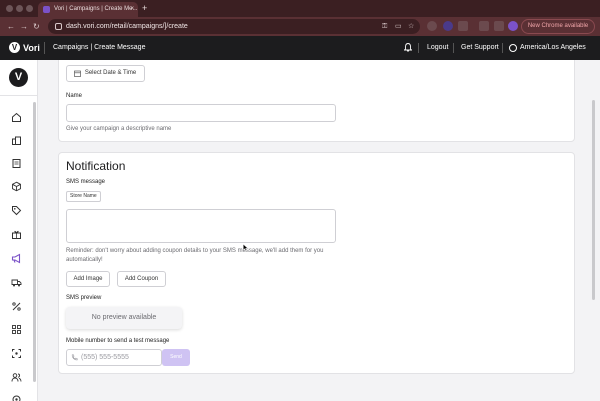 The width and height of the screenshot is (600, 401). What do you see at coordinates (553, 48) in the screenshot?
I see `timezone-selector: America/Los Angeles` at bounding box center [553, 48].